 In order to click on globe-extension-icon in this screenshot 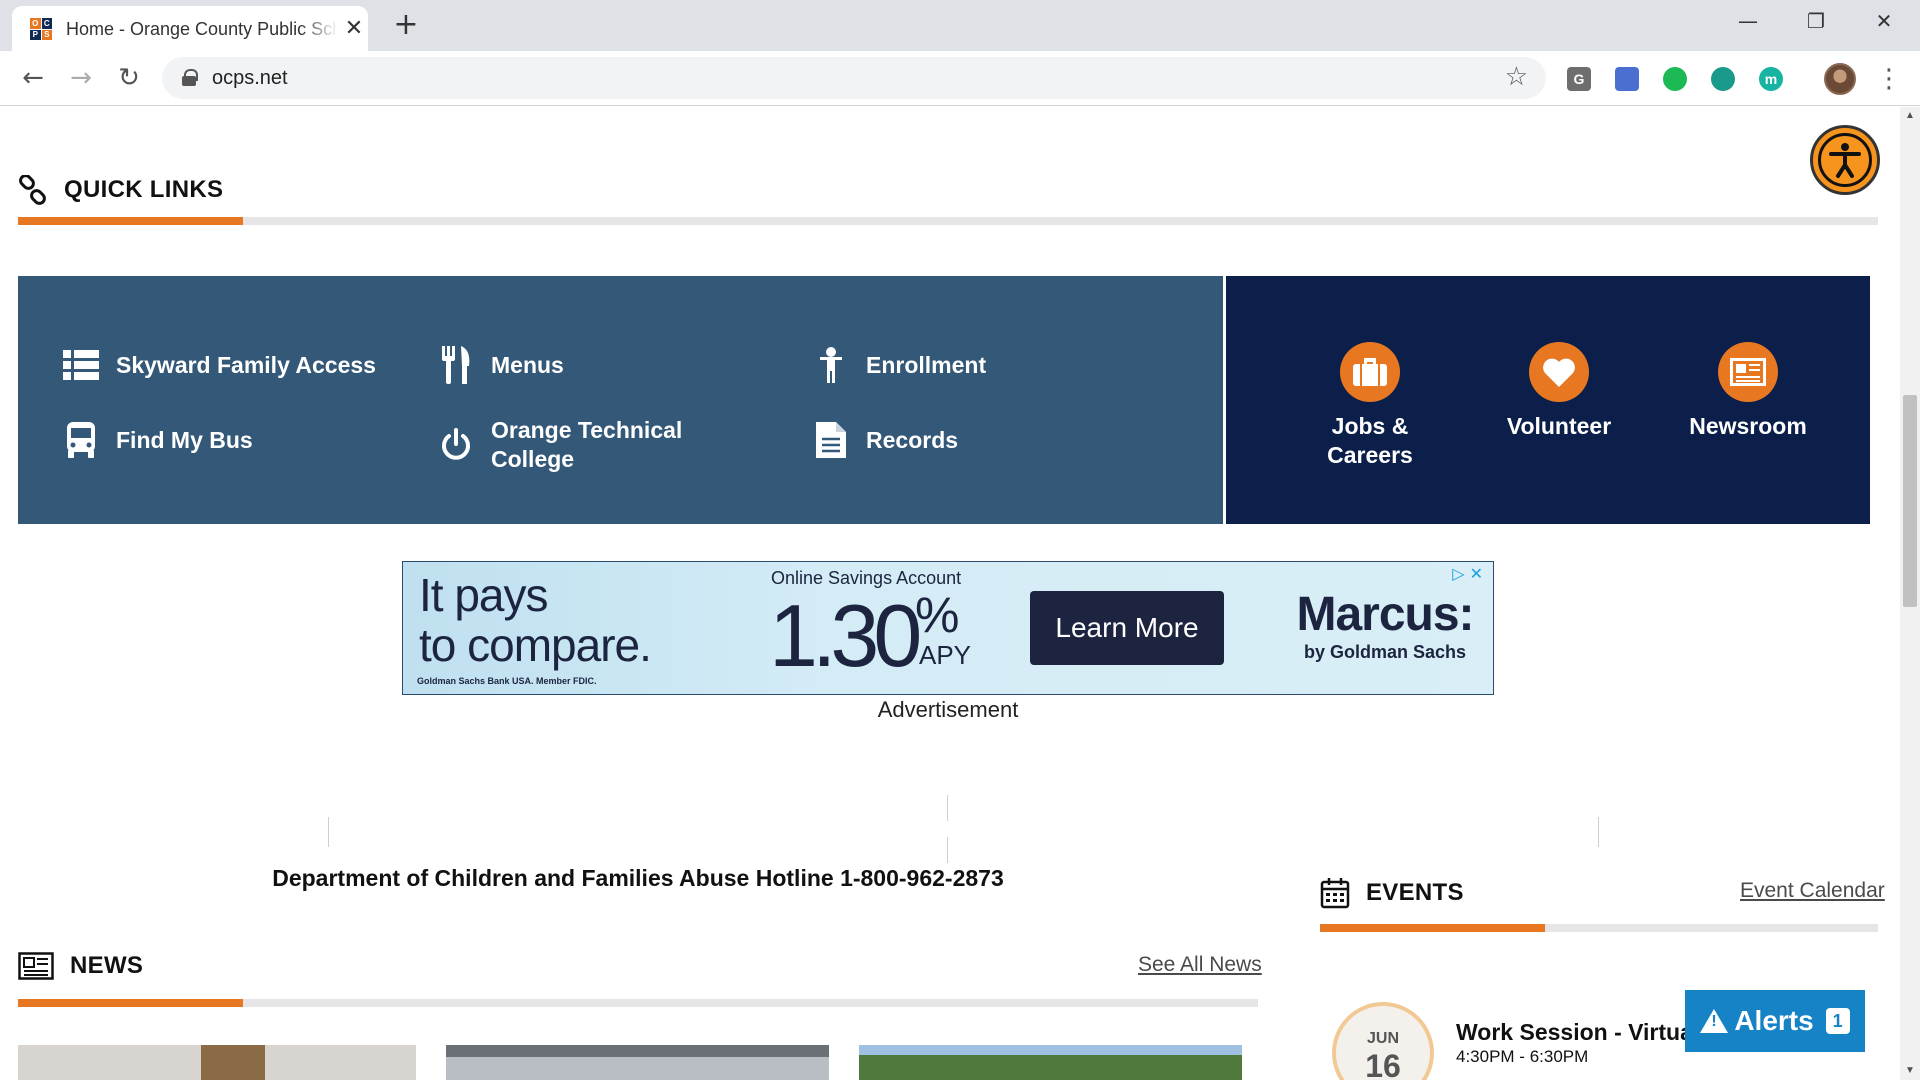, I will do `click(1723, 79)`.